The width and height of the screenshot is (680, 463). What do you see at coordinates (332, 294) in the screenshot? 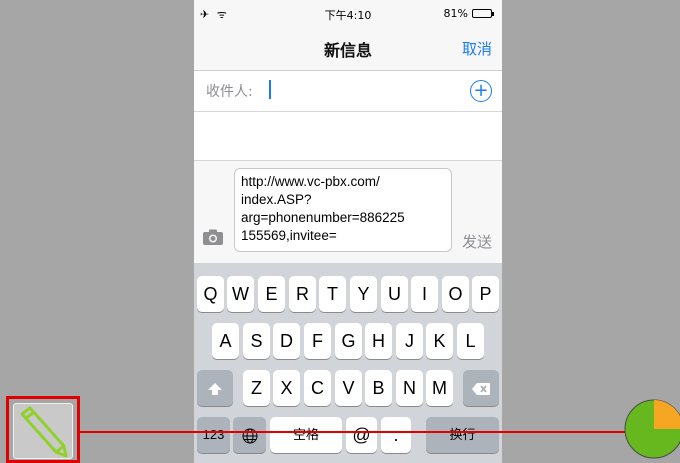
I see `key-t: T` at bounding box center [332, 294].